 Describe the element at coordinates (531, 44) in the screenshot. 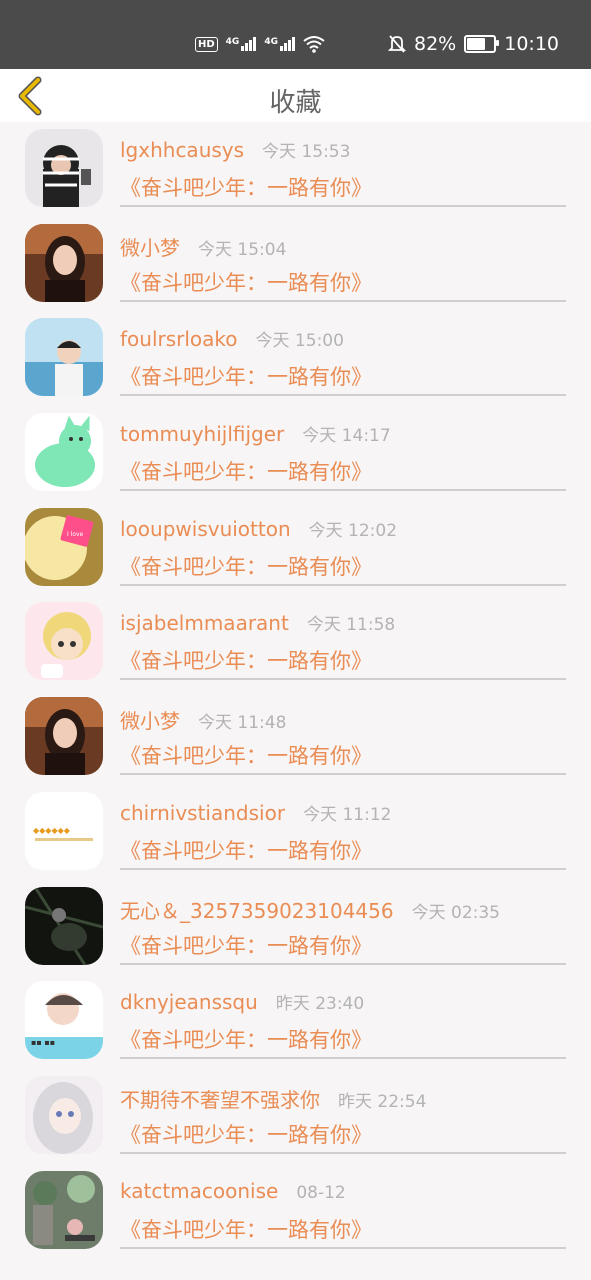

I see `clock: 10:10` at that location.